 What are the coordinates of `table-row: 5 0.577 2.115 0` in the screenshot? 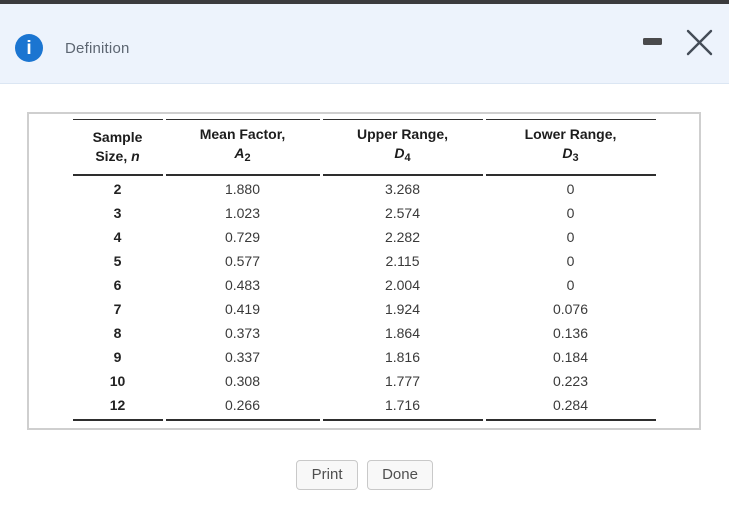 It's located at (364, 262).